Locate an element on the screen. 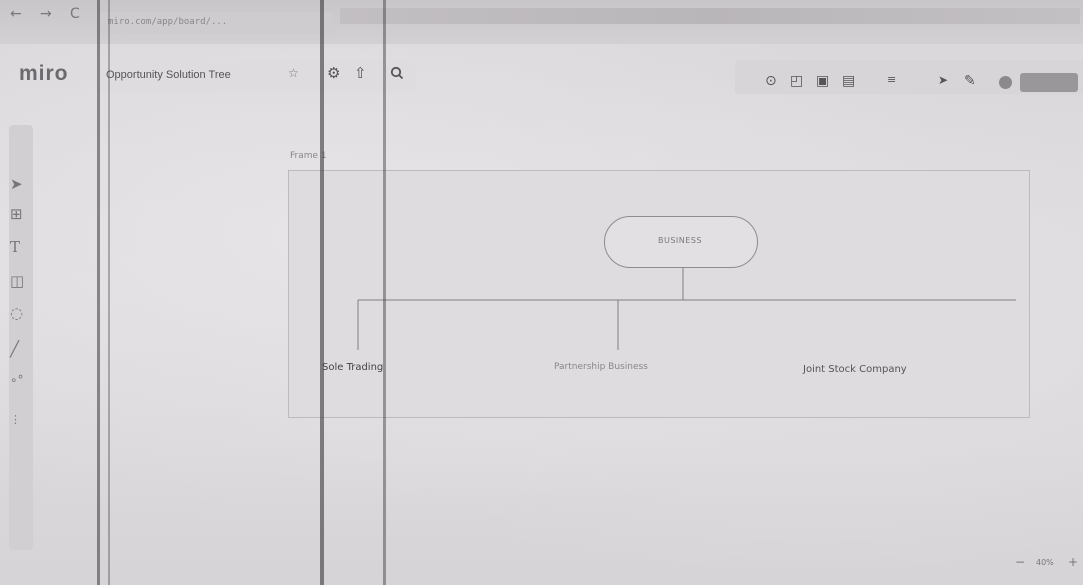 The height and width of the screenshot is (585, 1083). root-node-label: BUSINESS is located at coordinates (680, 240).